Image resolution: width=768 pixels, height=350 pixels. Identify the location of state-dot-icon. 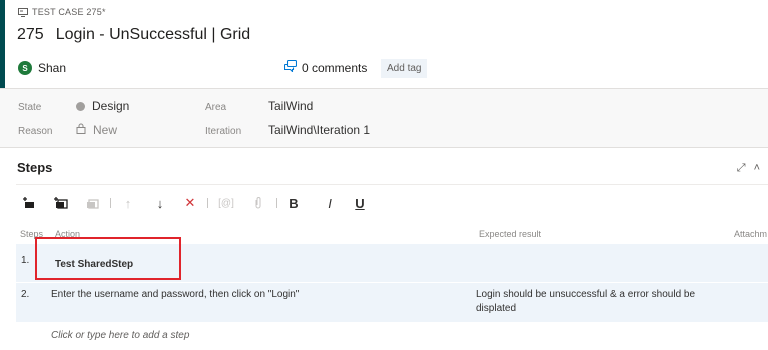
(80, 106).